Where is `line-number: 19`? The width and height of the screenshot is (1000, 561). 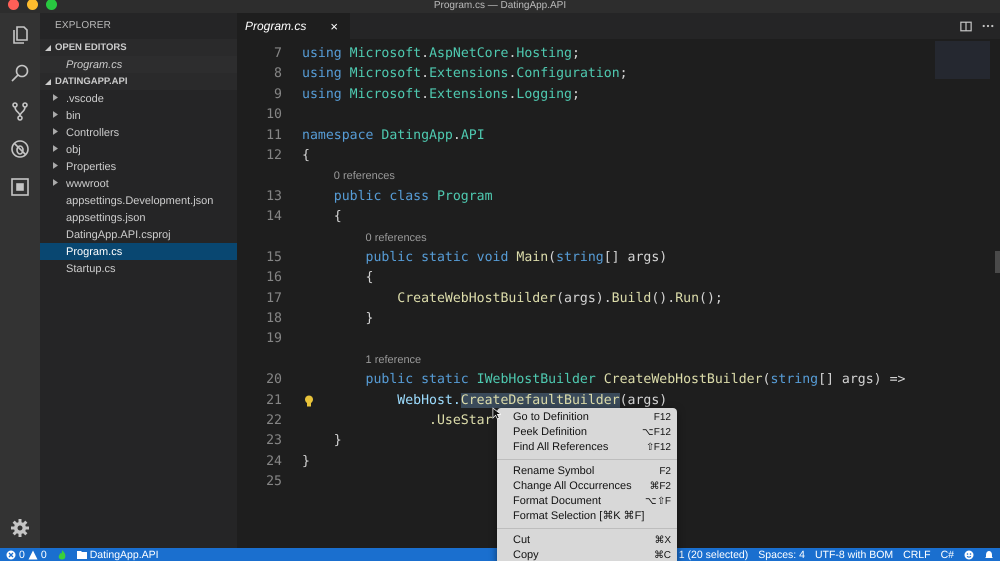 line-number: 19 is located at coordinates (273, 339).